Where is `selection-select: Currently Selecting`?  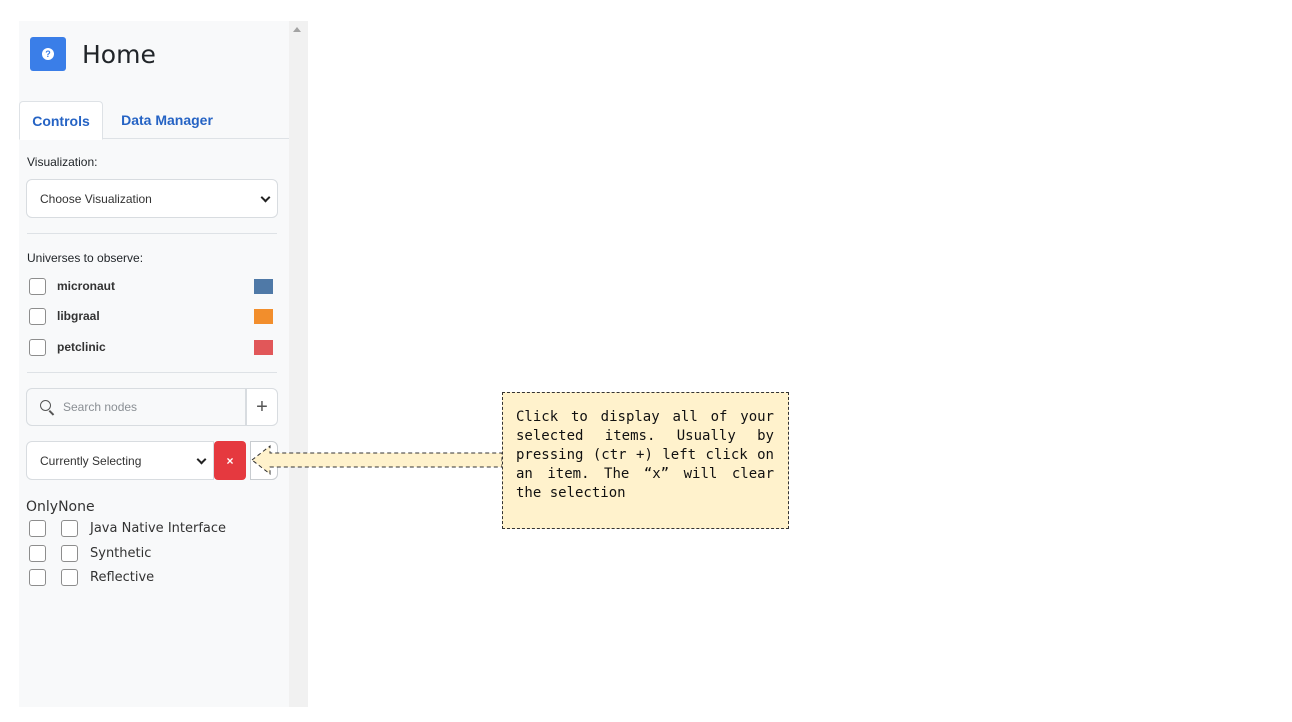 selection-select: Currently Selecting is located at coordinates (120, 460).